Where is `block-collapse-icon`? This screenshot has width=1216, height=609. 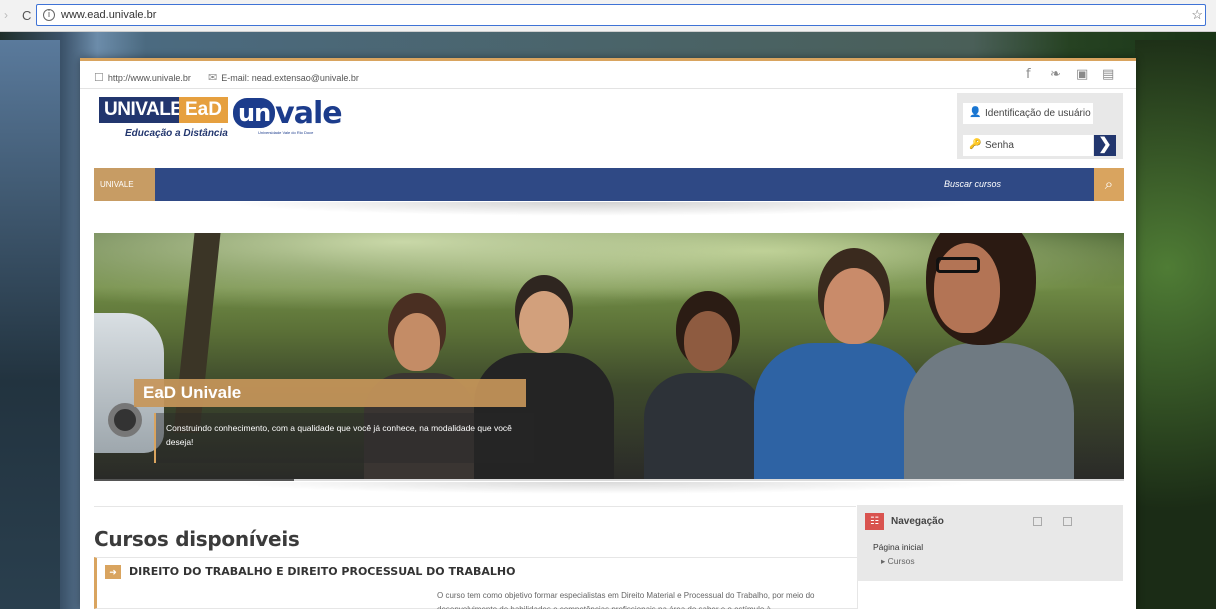
block-collapse-icon is located at coordinates (1037, 521).